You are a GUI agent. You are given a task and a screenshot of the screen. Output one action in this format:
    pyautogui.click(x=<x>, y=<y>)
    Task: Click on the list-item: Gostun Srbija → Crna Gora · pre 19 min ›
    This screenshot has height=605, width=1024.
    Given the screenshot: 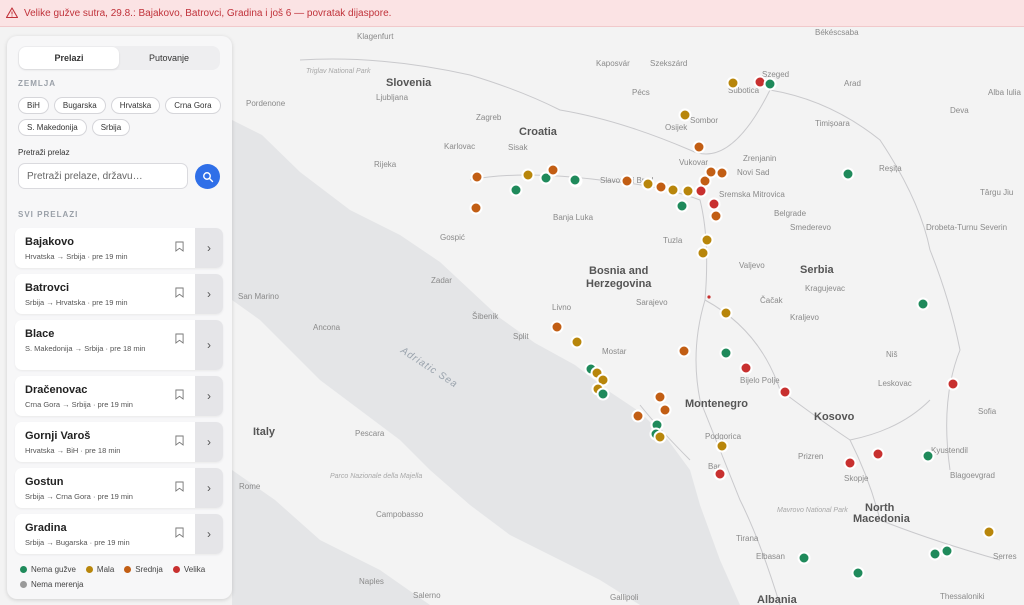 What is the action you would take?
    pyautogui.click(x=119, y=488)
    